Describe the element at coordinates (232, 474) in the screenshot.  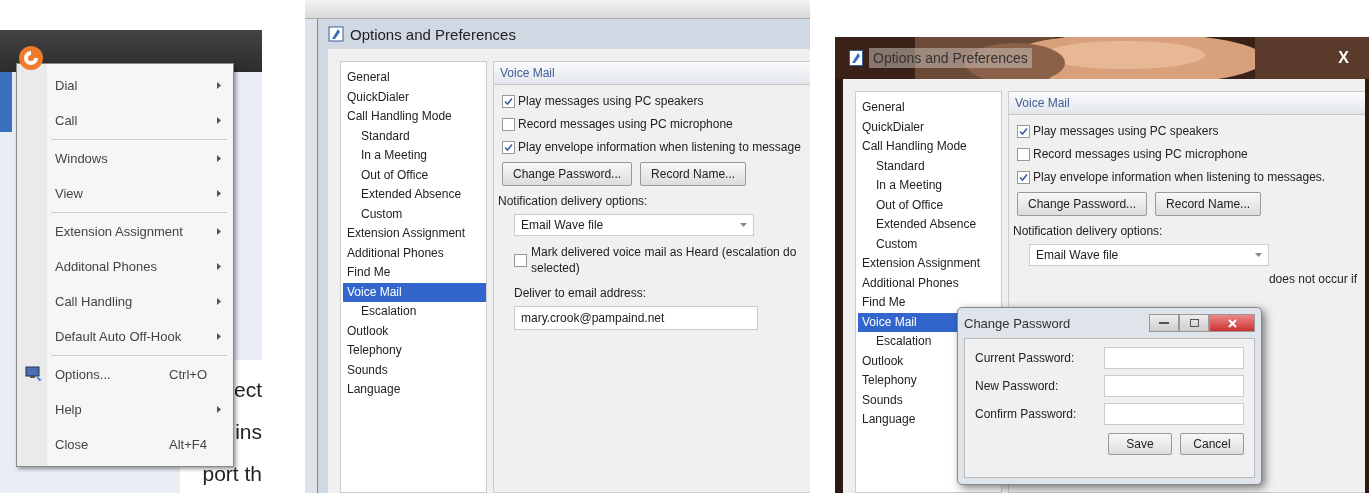
I see `document-text: port th` at that location.